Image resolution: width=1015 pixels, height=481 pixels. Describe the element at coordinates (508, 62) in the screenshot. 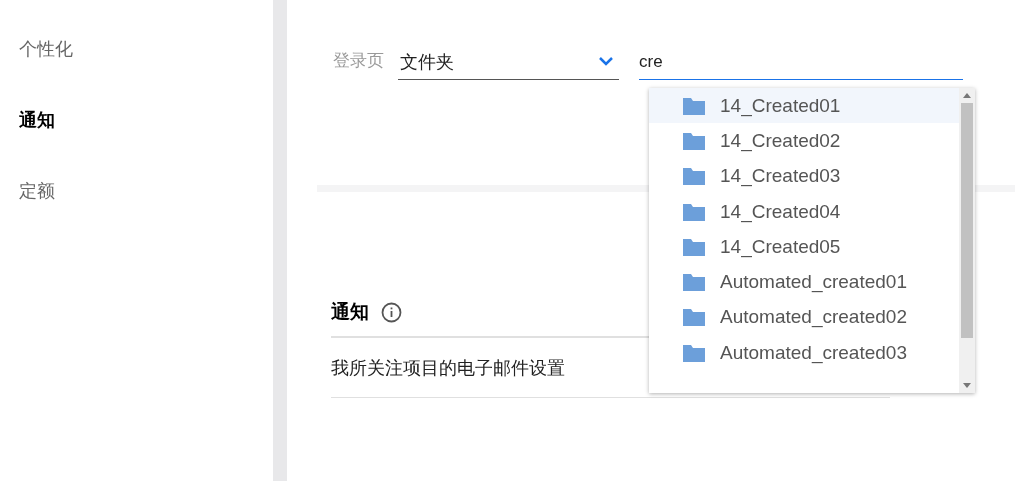

I see `folder-select: 文件夹` at that location.